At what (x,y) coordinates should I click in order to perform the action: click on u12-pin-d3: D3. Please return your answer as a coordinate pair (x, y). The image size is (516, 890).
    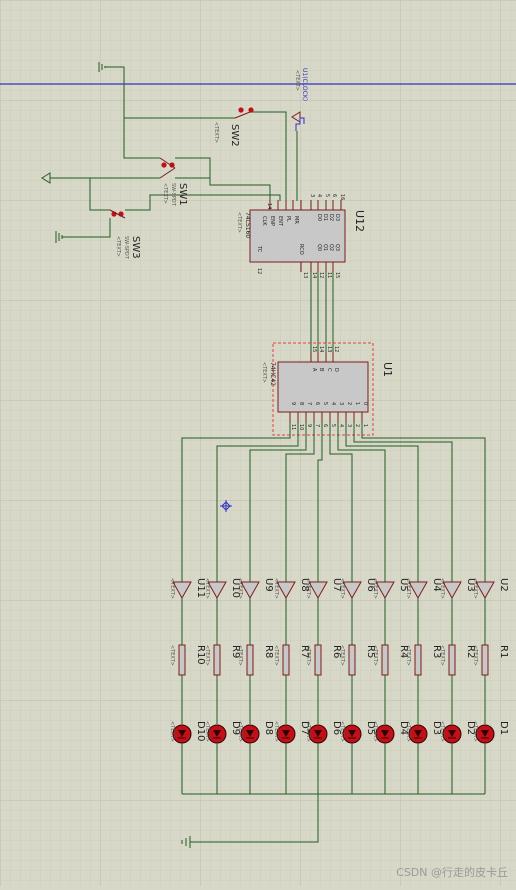
    Looking at the image, I should click on (337, 217).